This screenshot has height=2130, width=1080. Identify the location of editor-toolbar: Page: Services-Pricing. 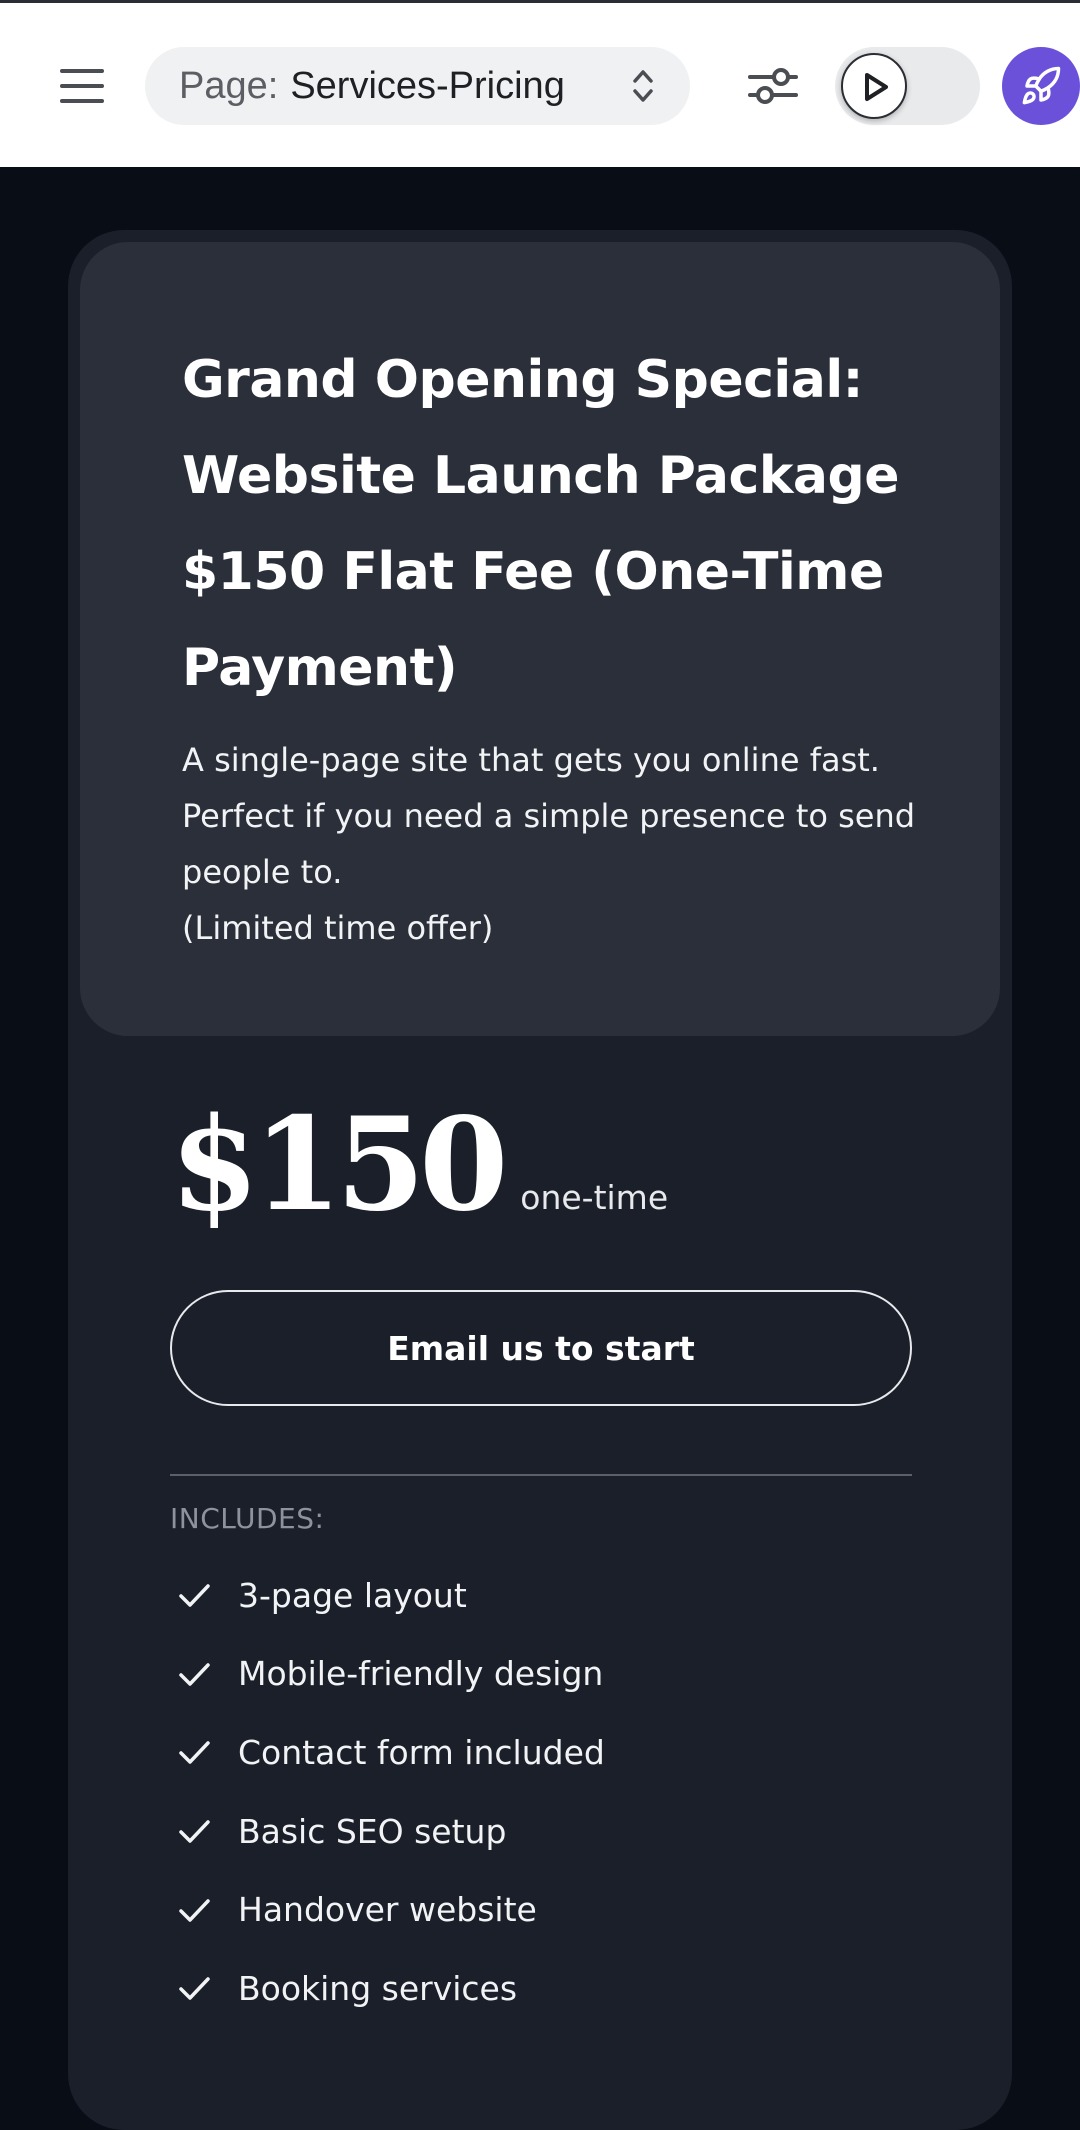
(540, 83).